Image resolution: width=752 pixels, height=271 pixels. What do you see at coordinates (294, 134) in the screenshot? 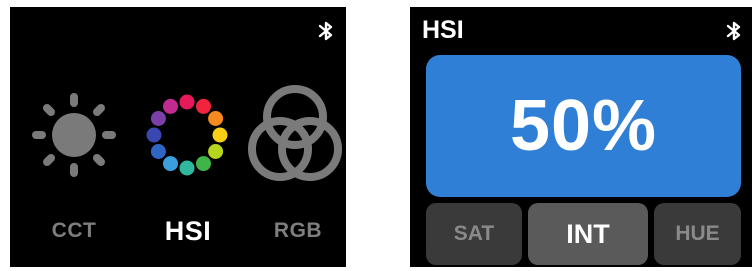
I see `rgb-circles-icon` at bounding box center [294, 134].